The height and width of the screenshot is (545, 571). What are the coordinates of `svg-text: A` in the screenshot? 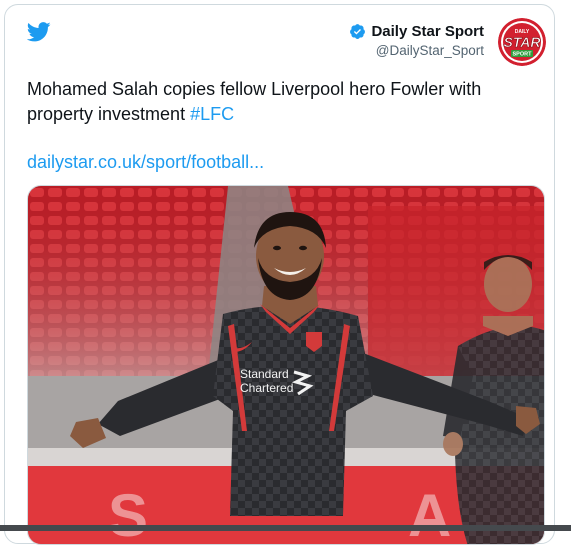 It's located at (429, 513).